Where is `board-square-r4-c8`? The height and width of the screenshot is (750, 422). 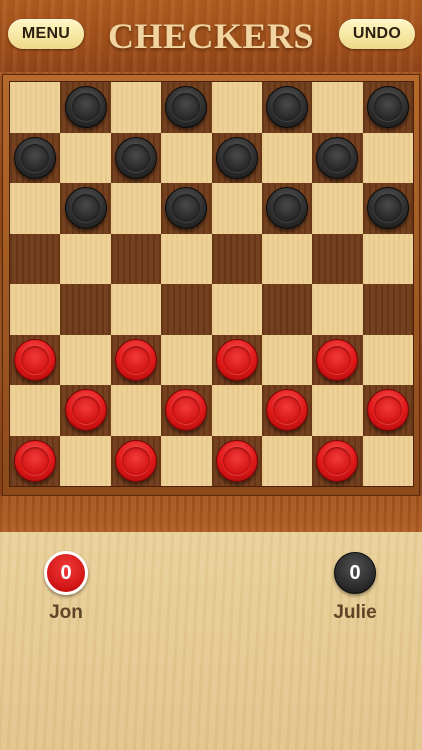 board-square-r4-c8 is located at coordinates (387, 258).